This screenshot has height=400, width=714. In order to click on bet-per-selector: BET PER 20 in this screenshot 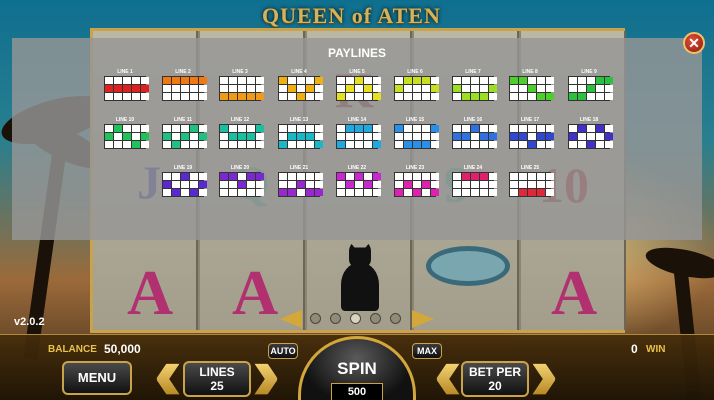, I will do `click(495, 379)`.